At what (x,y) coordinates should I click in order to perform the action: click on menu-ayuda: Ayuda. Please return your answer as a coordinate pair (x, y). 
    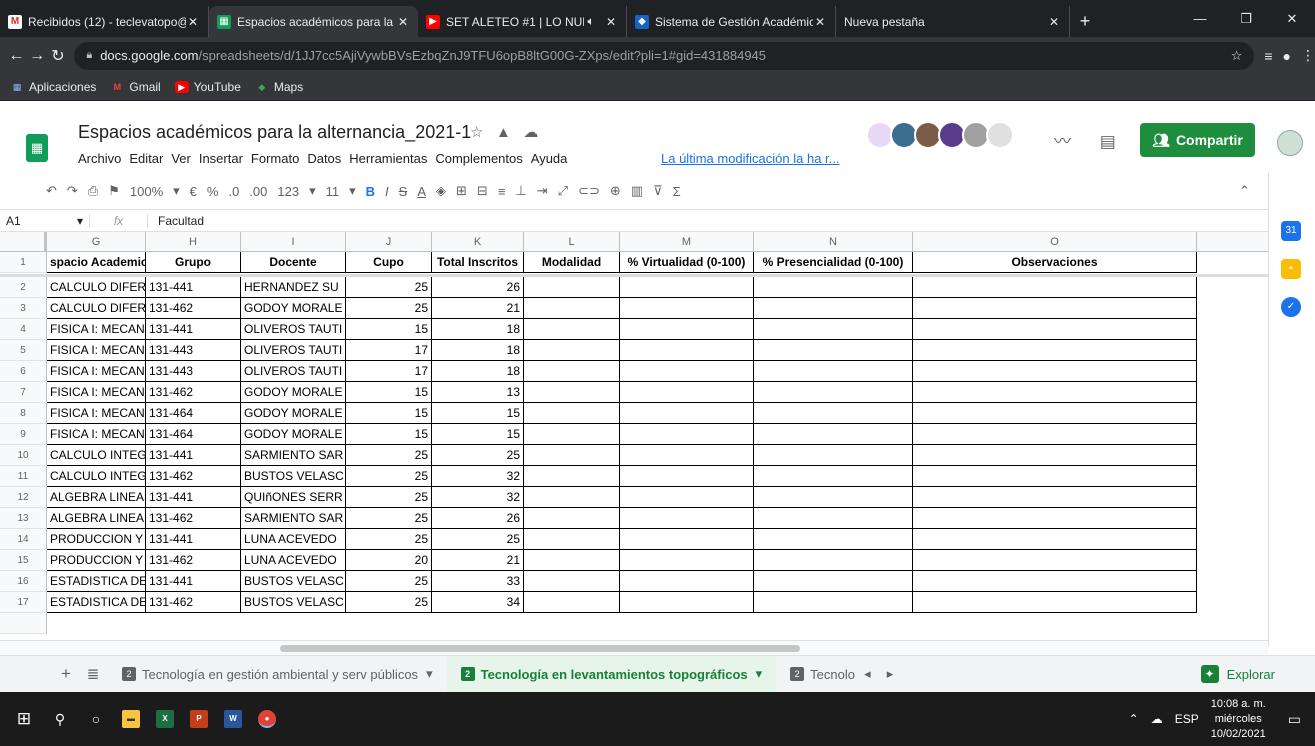
    Looking at the image, I should click on (549, 158).